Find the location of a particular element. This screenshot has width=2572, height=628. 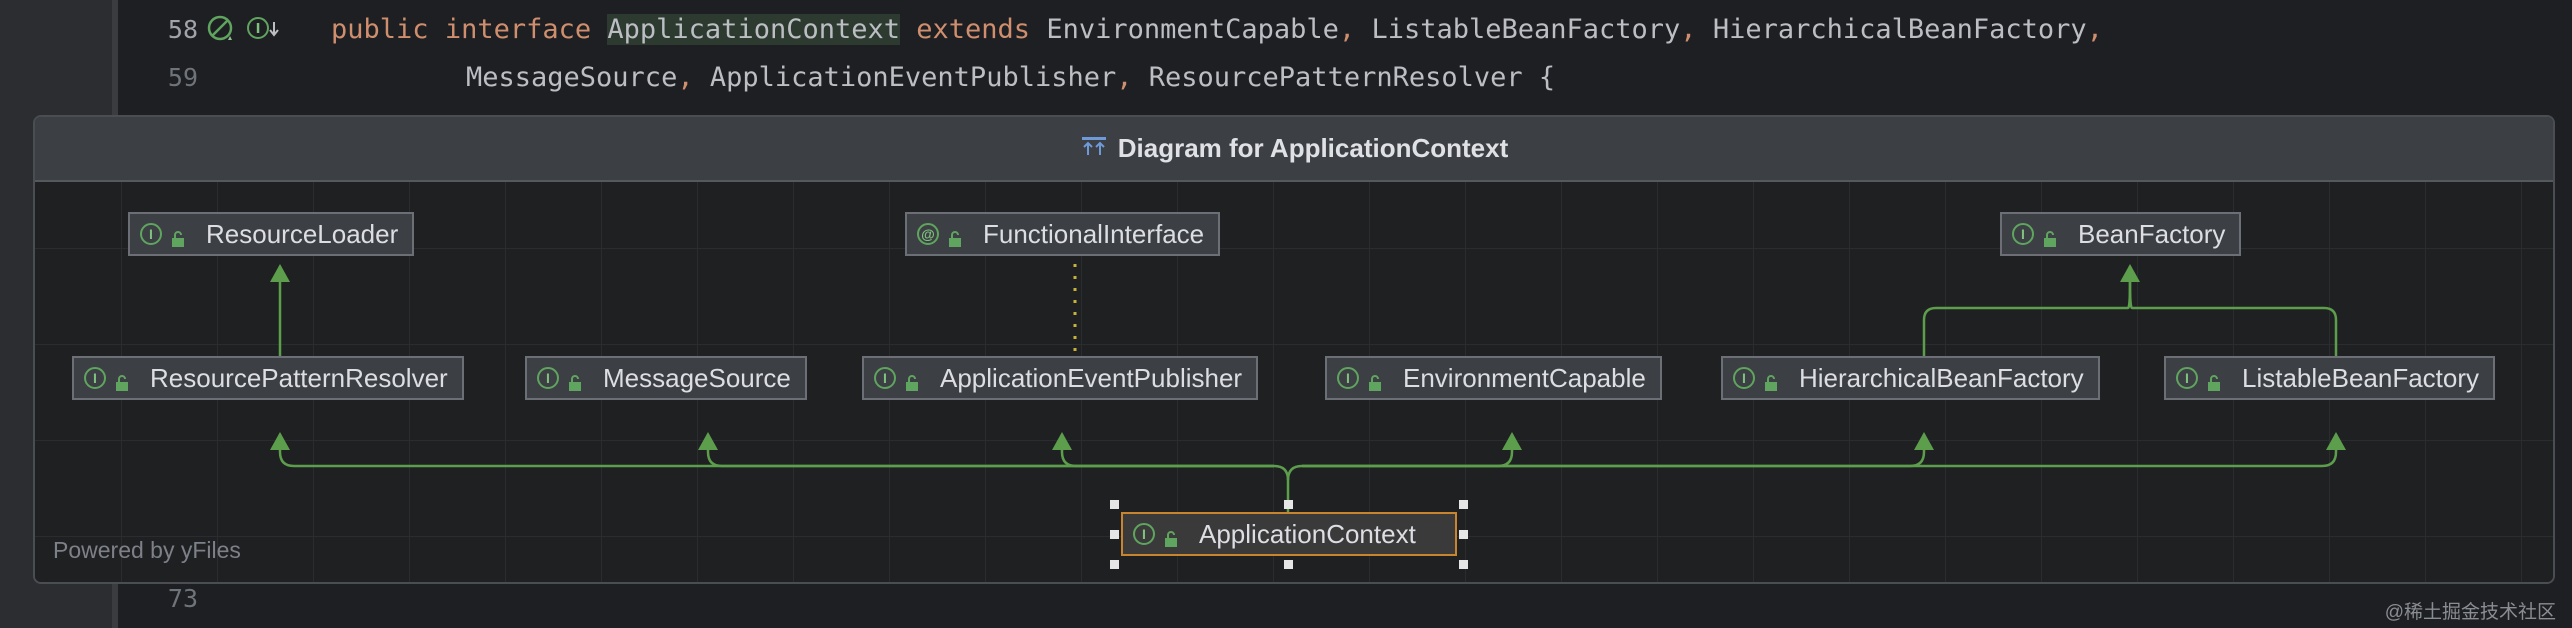

popup-header: Diagram for ApplicationContext is located at coordinates (1294, 149).